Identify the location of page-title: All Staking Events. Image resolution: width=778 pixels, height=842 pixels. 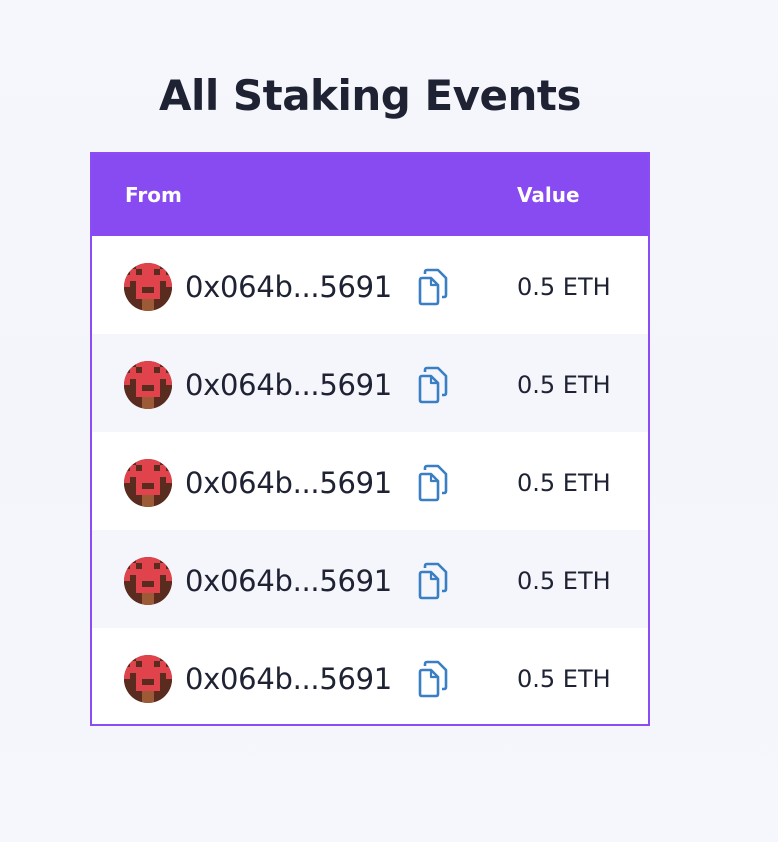
(370, 95).